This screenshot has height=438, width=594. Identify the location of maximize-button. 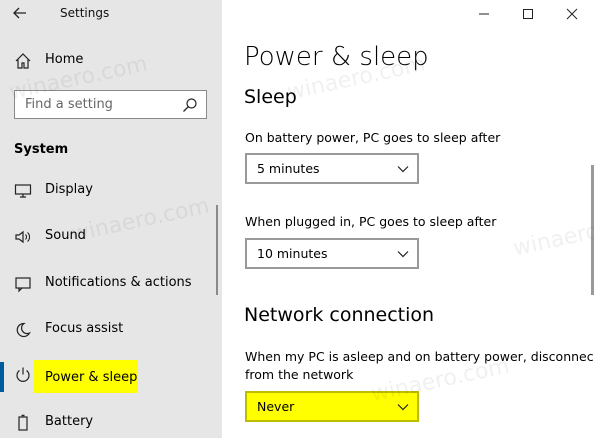
(528, 14).